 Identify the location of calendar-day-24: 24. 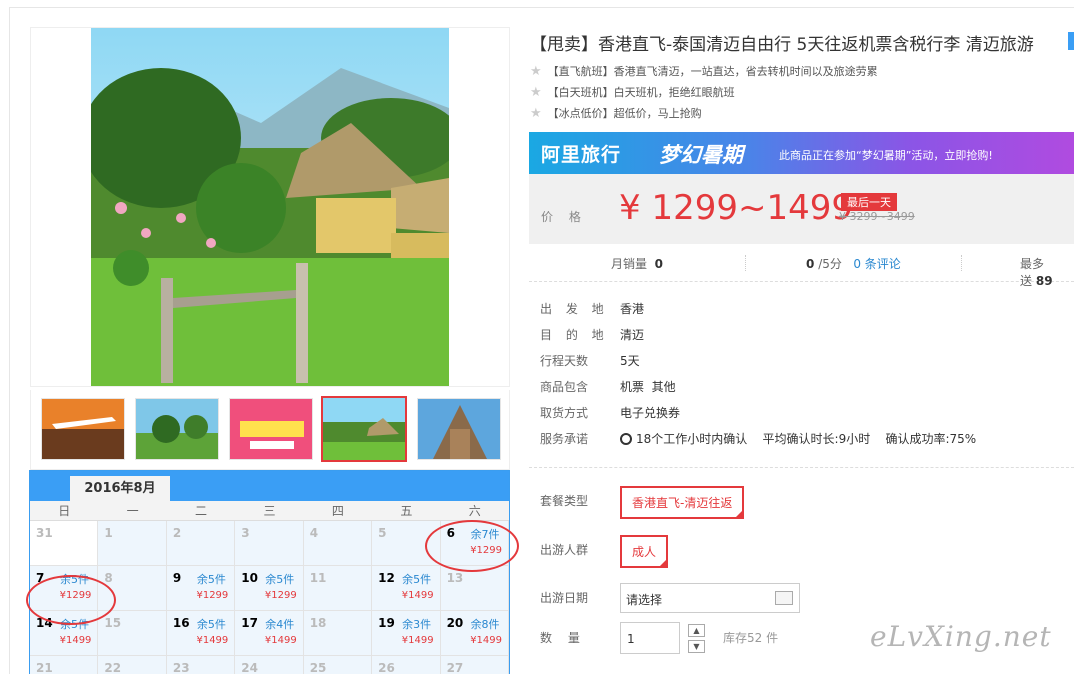
(269, 665).